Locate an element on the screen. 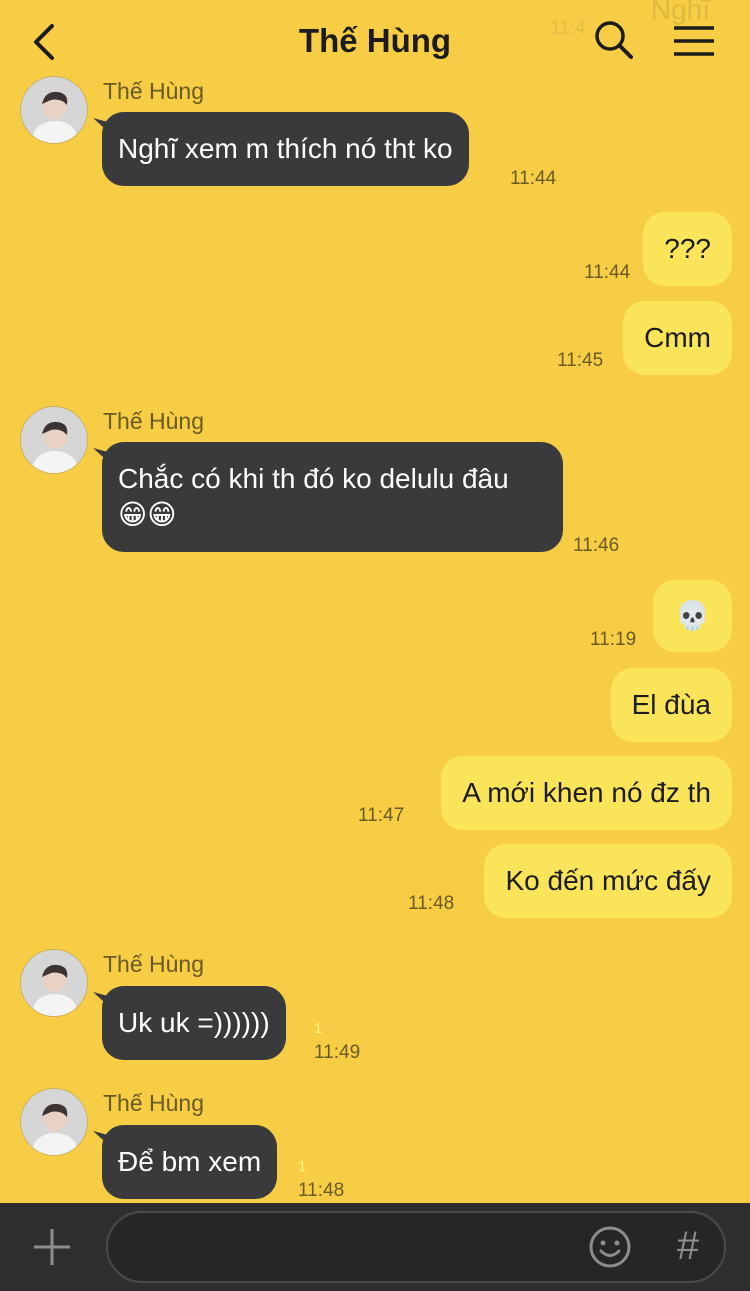  incoming-message: Uk uk =)))))) is located at coordinates (194, 1023).